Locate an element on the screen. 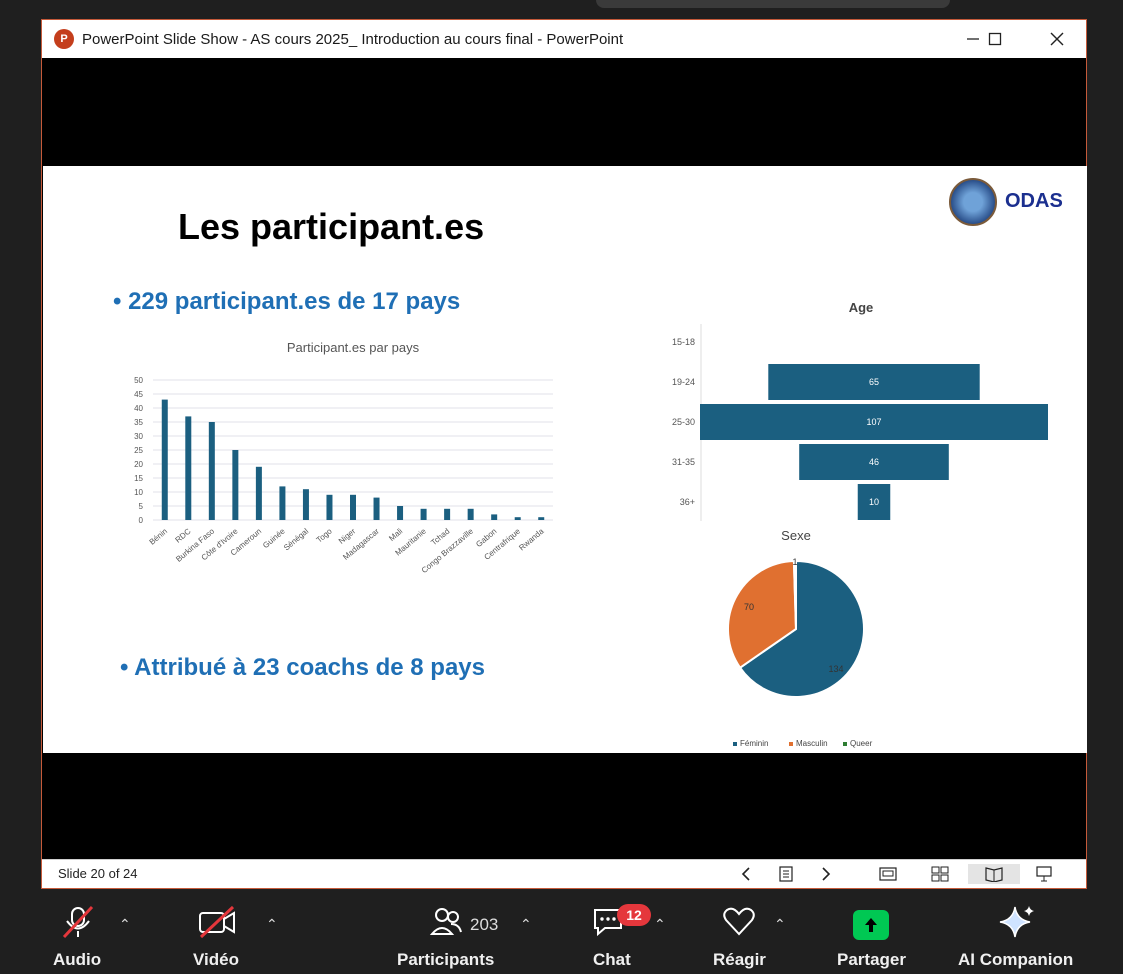 This screenshot has height=974, width=1123. bullet-coachs: • Attribué à 23 coachs de 8 pays is located at coordinates (302, 667).